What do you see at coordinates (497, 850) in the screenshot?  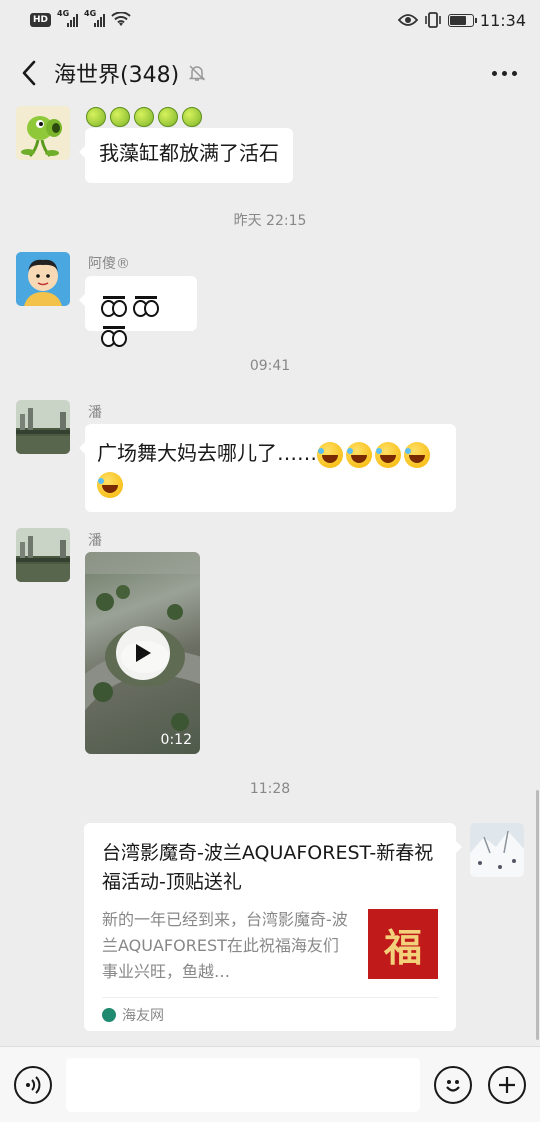 I see `my-avatar` at bounding box center [497, 850].